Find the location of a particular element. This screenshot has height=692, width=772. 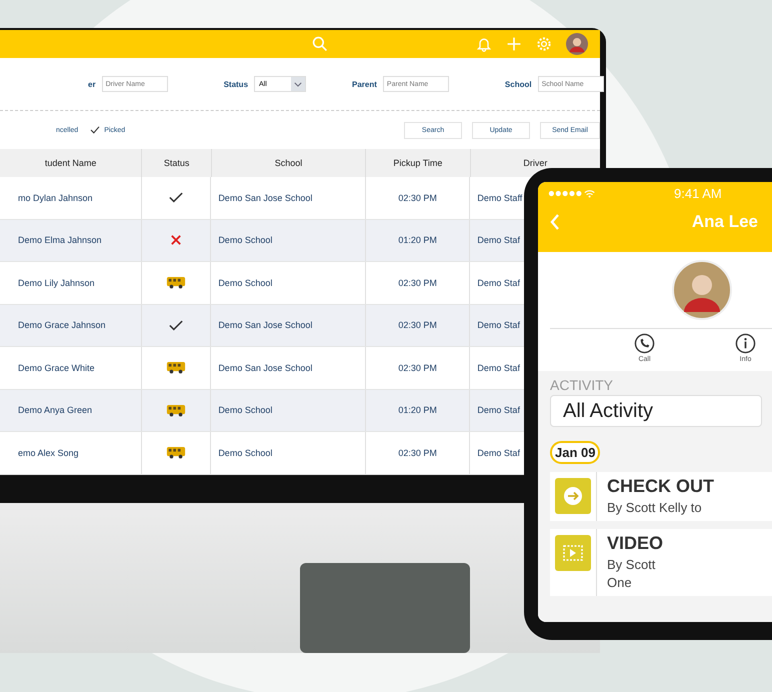

activity-card: CHECK OUT By Scott Kelly to is located at coordinates (661, 496).